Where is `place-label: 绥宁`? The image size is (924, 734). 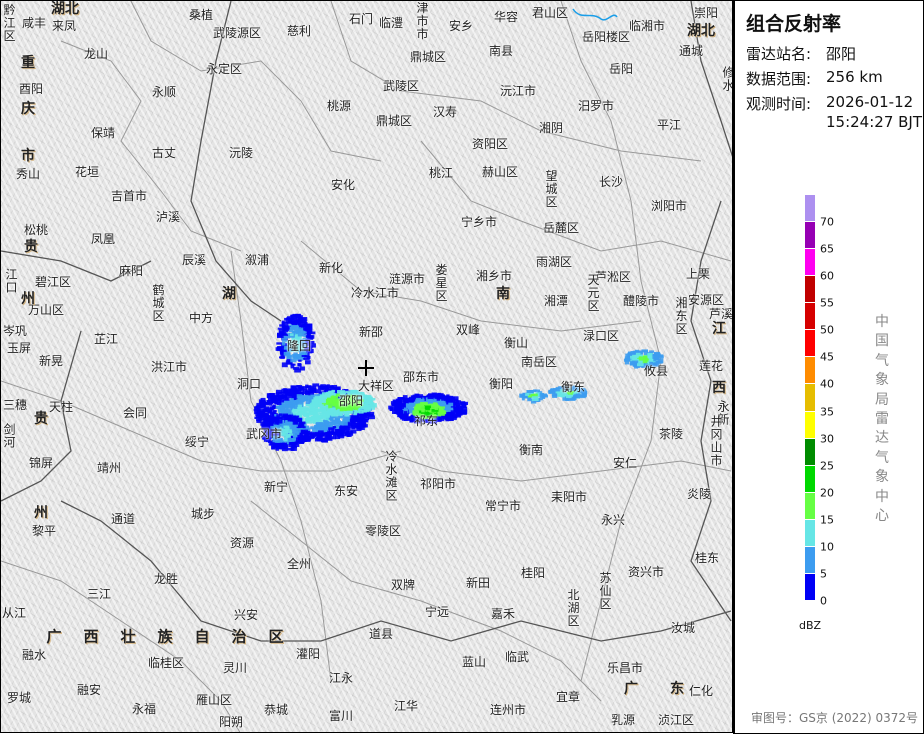 place-label: 绥宁 is located at coordinates (197, 442).